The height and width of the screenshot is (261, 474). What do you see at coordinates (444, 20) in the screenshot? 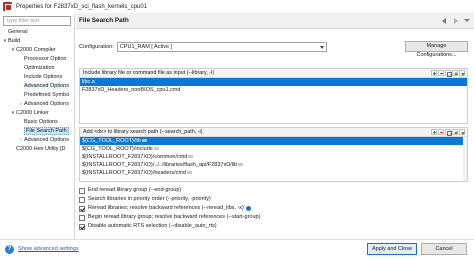
I see `back-arrow-icon` at bounding box center [444, 20].